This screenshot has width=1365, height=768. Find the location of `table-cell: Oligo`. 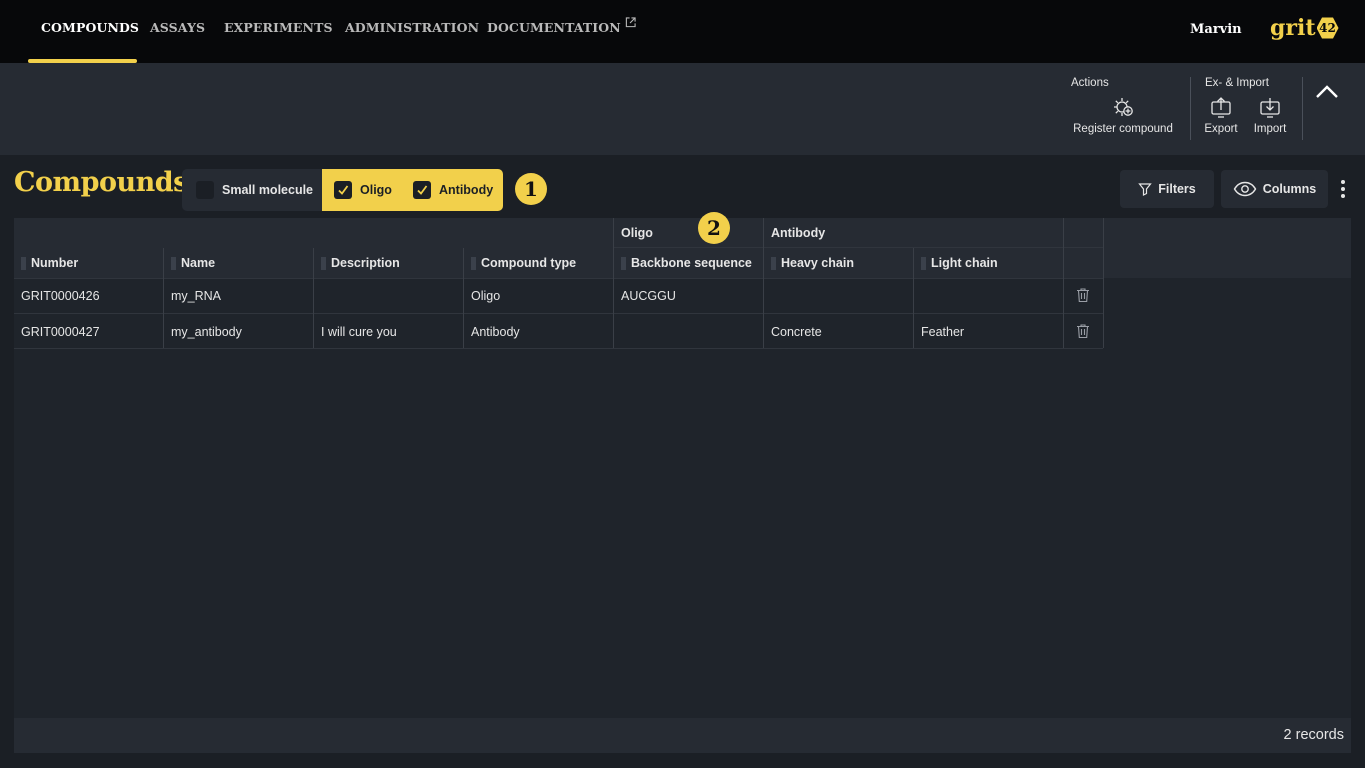

table-cell: Oligo is located at coordinates (482, 295).